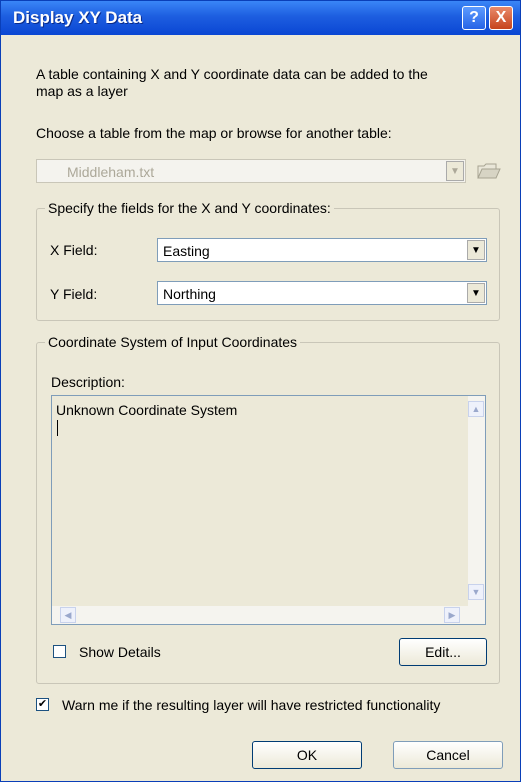 Image resolution: width=523 pixels, height=784 pixels. What do you see at coordinates (78, 17) in the screenshot?
I see `dialog-title: Display XY Data` at bounding box center [78, 17].